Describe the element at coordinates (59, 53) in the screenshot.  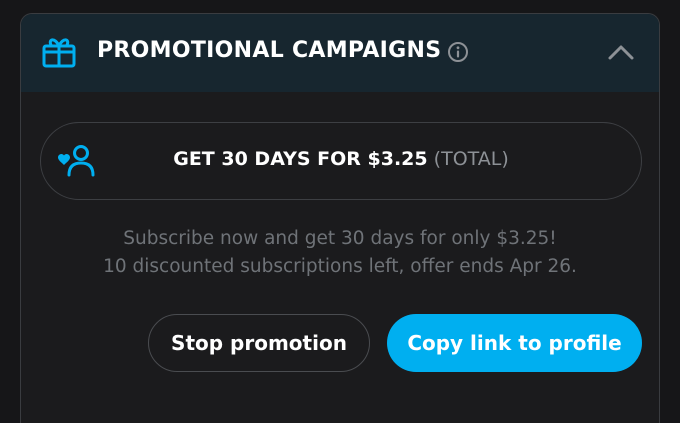
I see `gift-icon` at that location.